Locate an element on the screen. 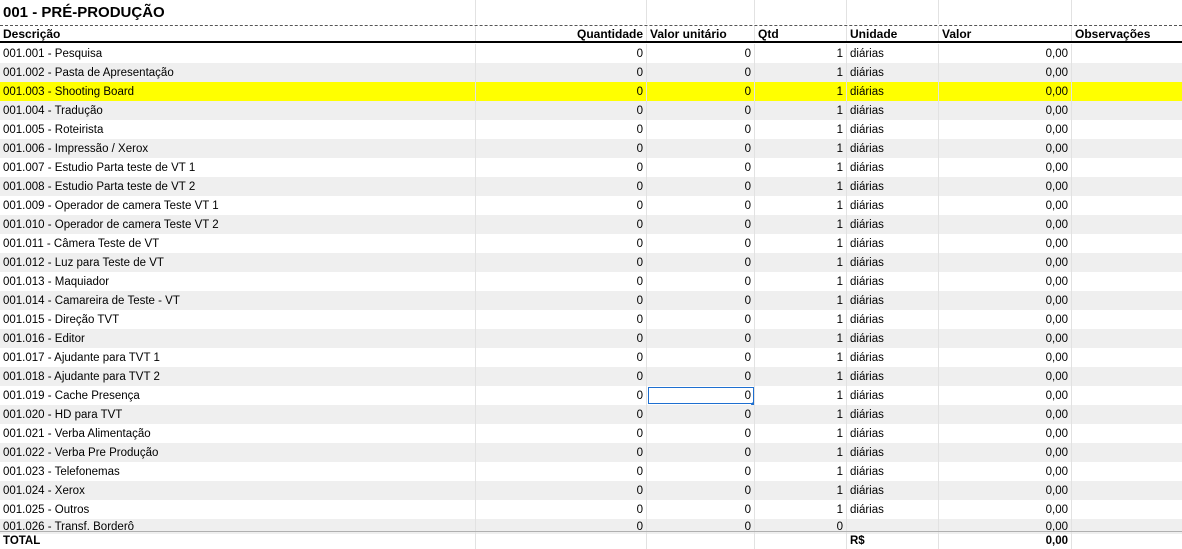  cell-descricao: 001.001 - Pesquisa is located at coordinates (238, 53).